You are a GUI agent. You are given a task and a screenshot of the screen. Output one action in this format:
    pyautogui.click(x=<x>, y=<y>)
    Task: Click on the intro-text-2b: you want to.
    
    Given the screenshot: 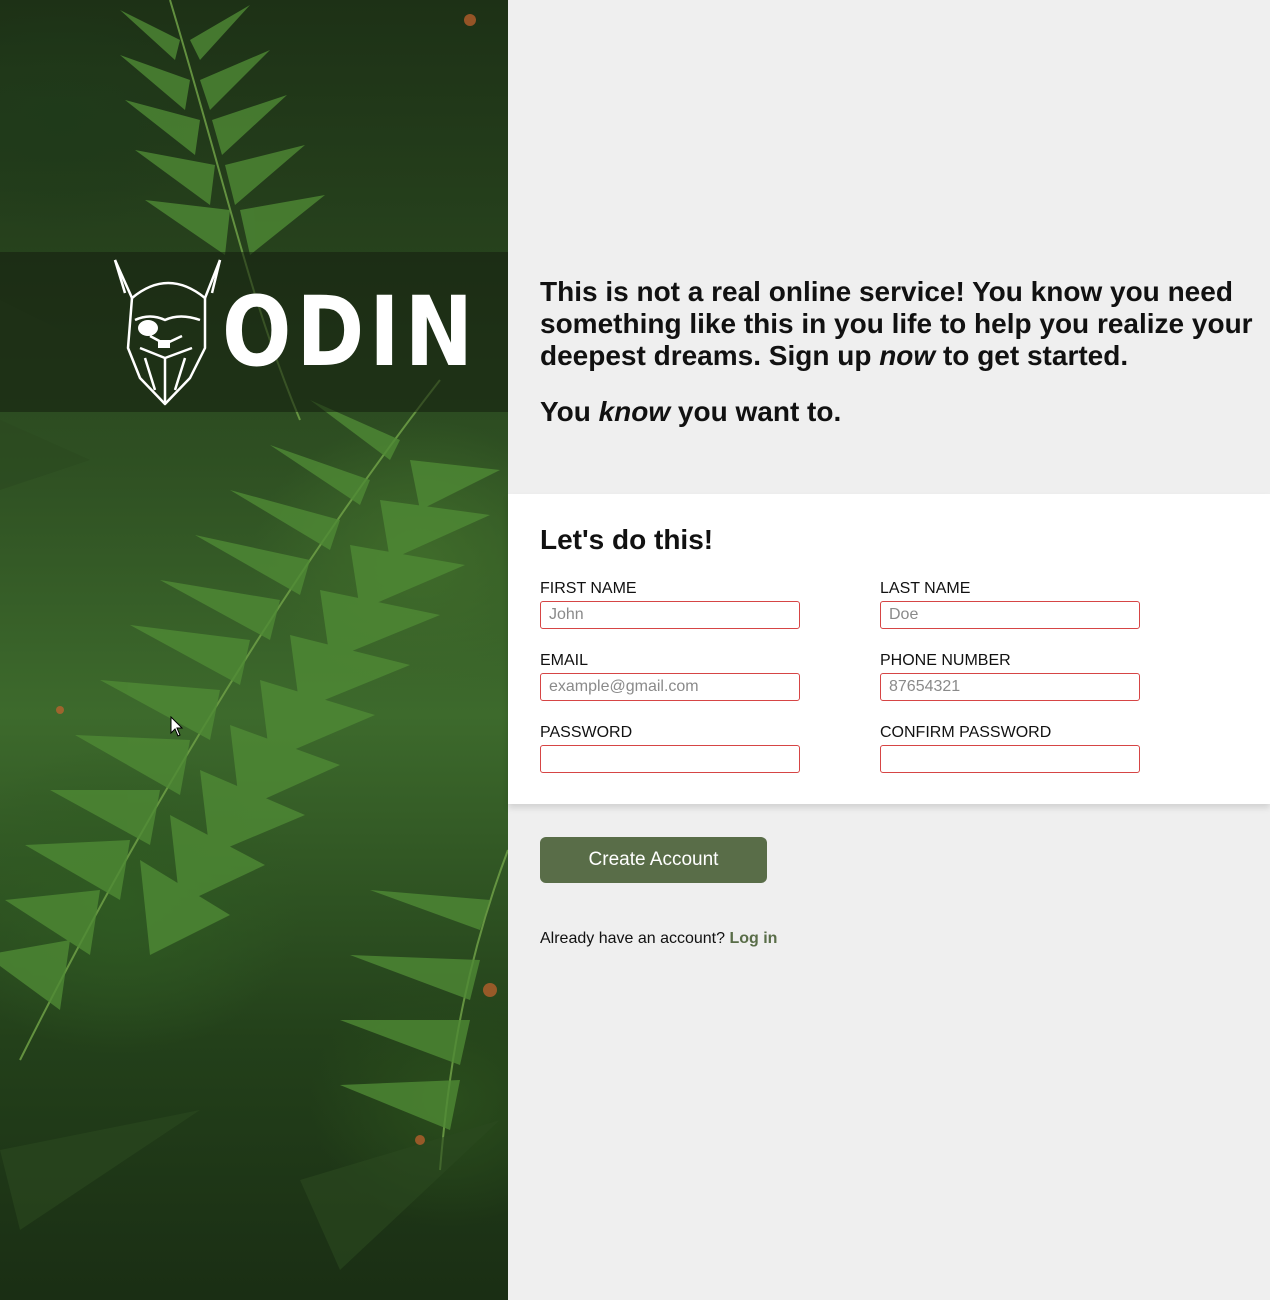 What is the action you would take?
    pyautogui.click(x=756, y=411)
    